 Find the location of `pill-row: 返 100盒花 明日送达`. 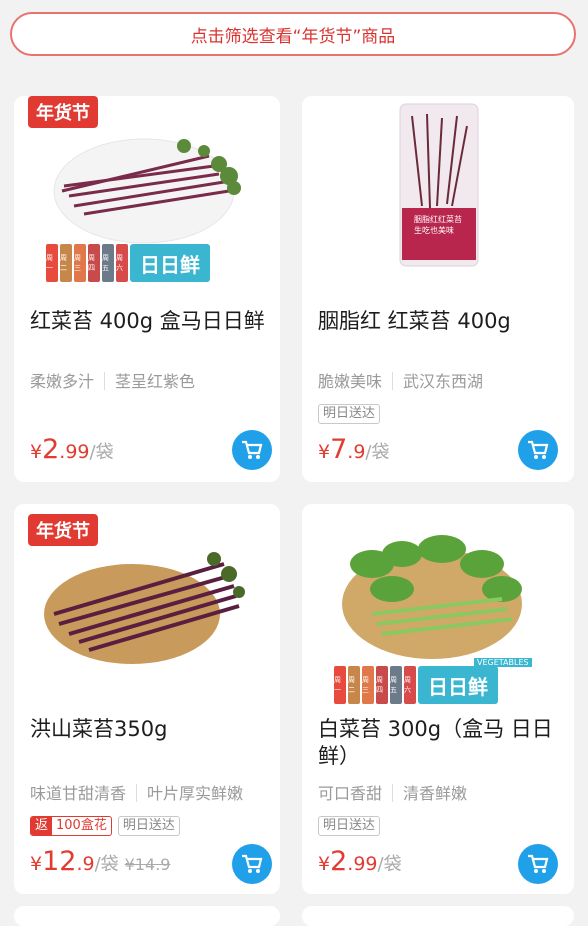

pill-row: 返 100盒花 明日送达 is located at coordinates (105, 826).